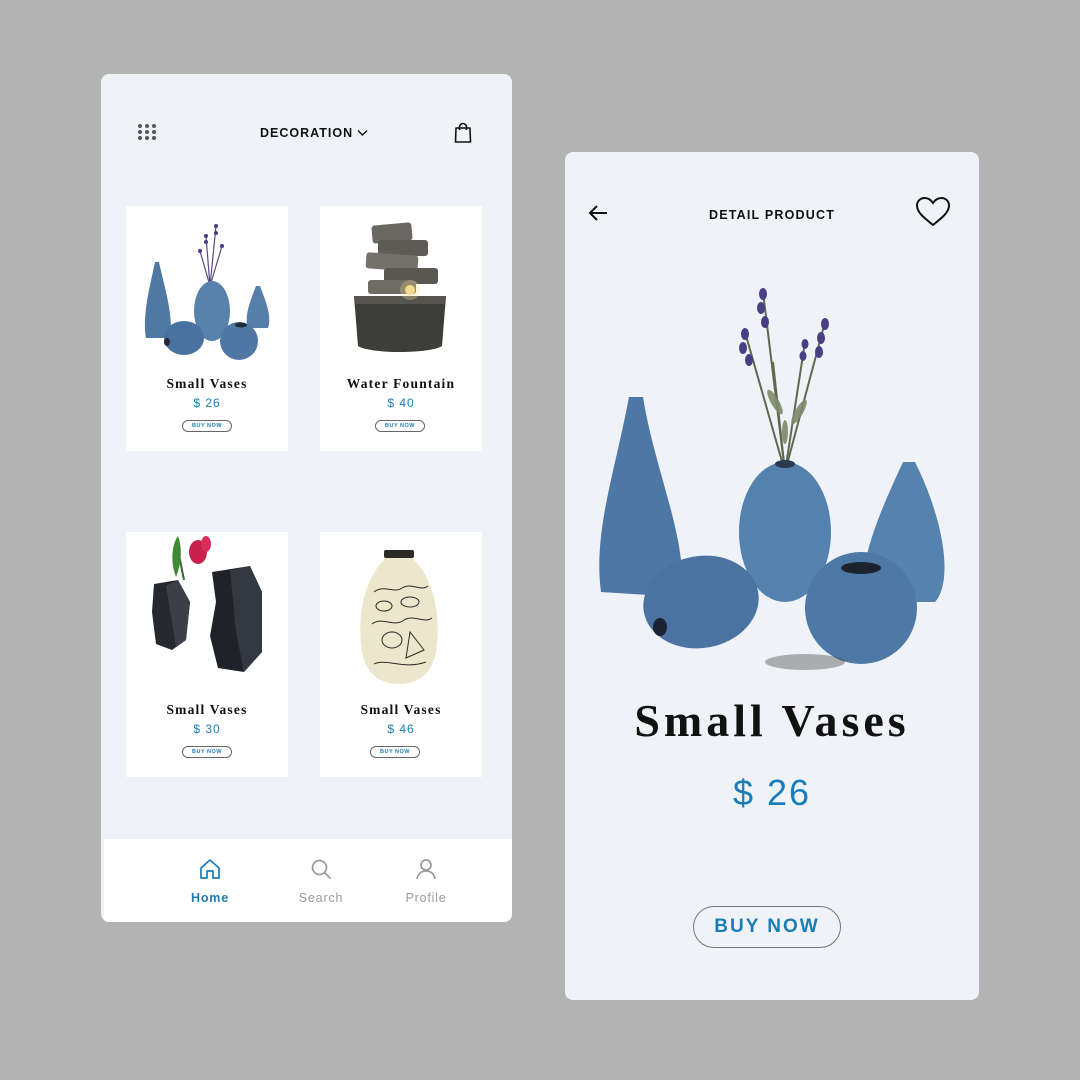 Image resolution: width=1080 pixels, height=1080 pixels. I want to click on nav-search: Search, so click(321, 872).